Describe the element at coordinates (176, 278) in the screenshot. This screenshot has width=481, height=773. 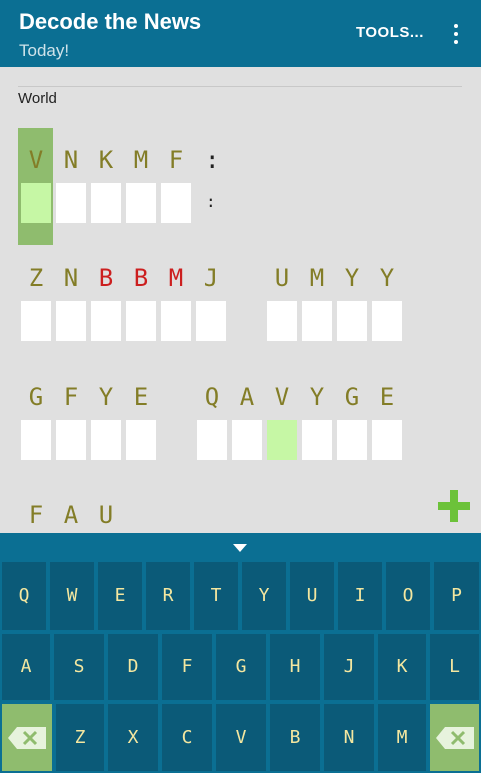
I see `cipher-letter-flagged: M` at that location.